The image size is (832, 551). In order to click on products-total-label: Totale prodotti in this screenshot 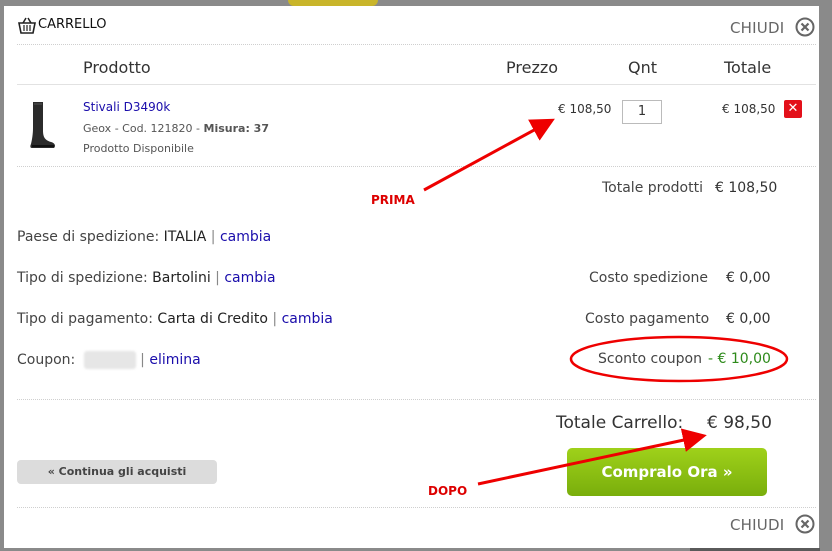, I will do `click(652, 188)`.